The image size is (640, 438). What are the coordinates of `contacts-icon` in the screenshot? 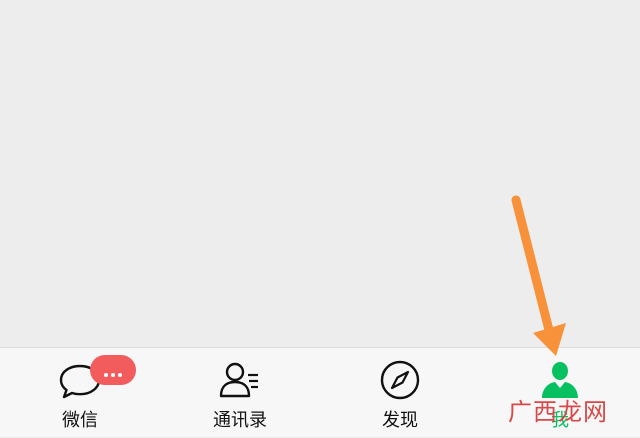 It's located at (238, 380).